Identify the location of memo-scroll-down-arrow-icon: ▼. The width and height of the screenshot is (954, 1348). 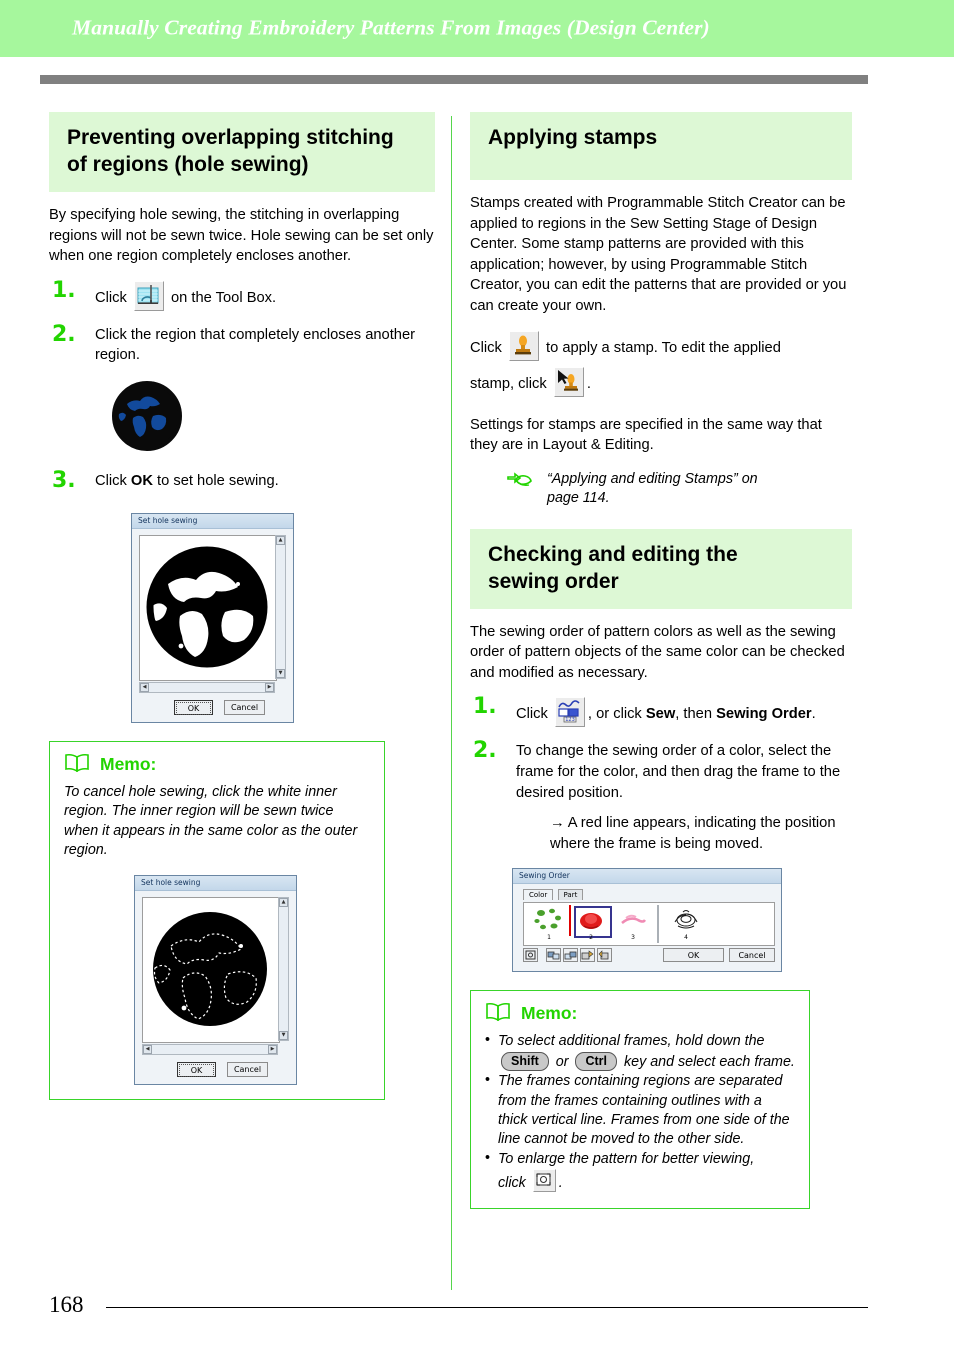
(283, 1035).